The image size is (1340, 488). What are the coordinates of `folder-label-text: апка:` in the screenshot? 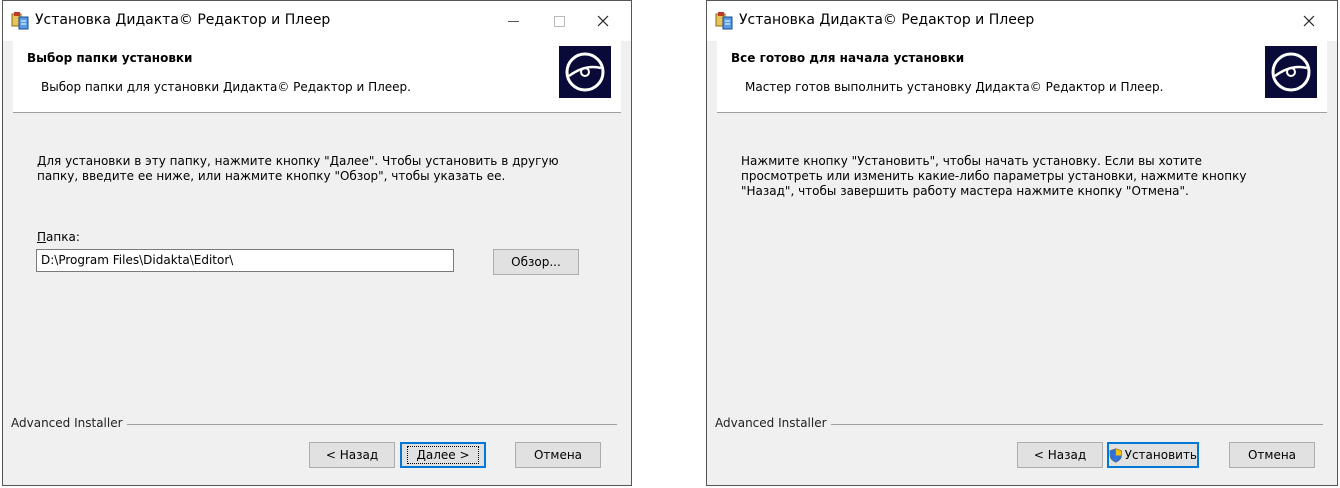 It's located at (63, 237).